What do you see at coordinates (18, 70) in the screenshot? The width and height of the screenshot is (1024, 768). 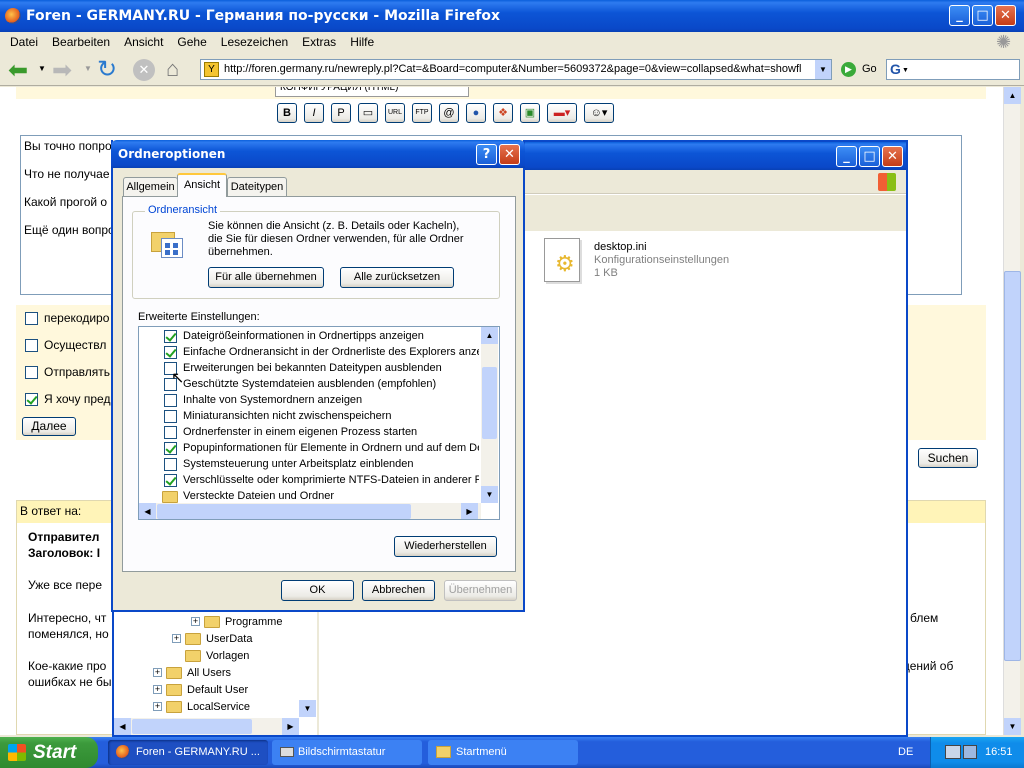 I see `back-icon: ⬅` at bounding box center [18, 70].